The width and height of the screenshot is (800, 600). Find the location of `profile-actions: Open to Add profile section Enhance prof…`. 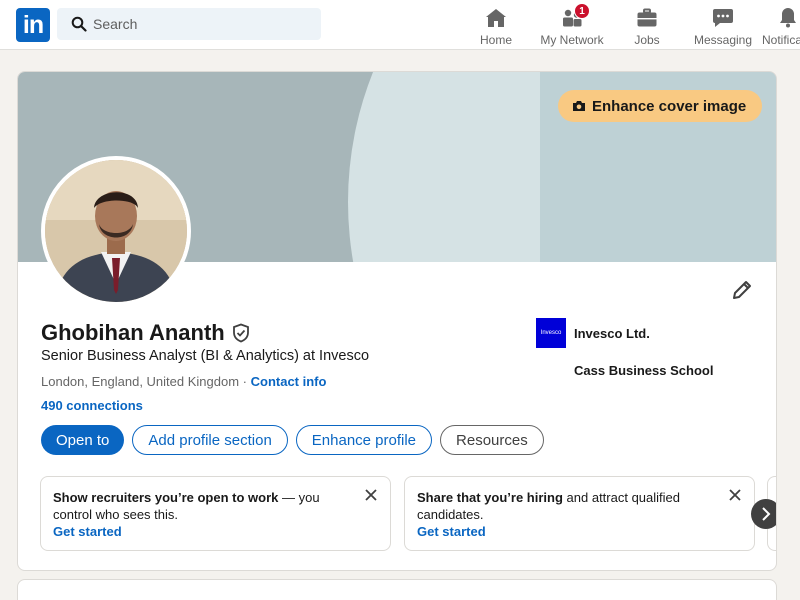

profile-actions: Open to Add profile section Enhance prof… is located at coordinates (296, 440).